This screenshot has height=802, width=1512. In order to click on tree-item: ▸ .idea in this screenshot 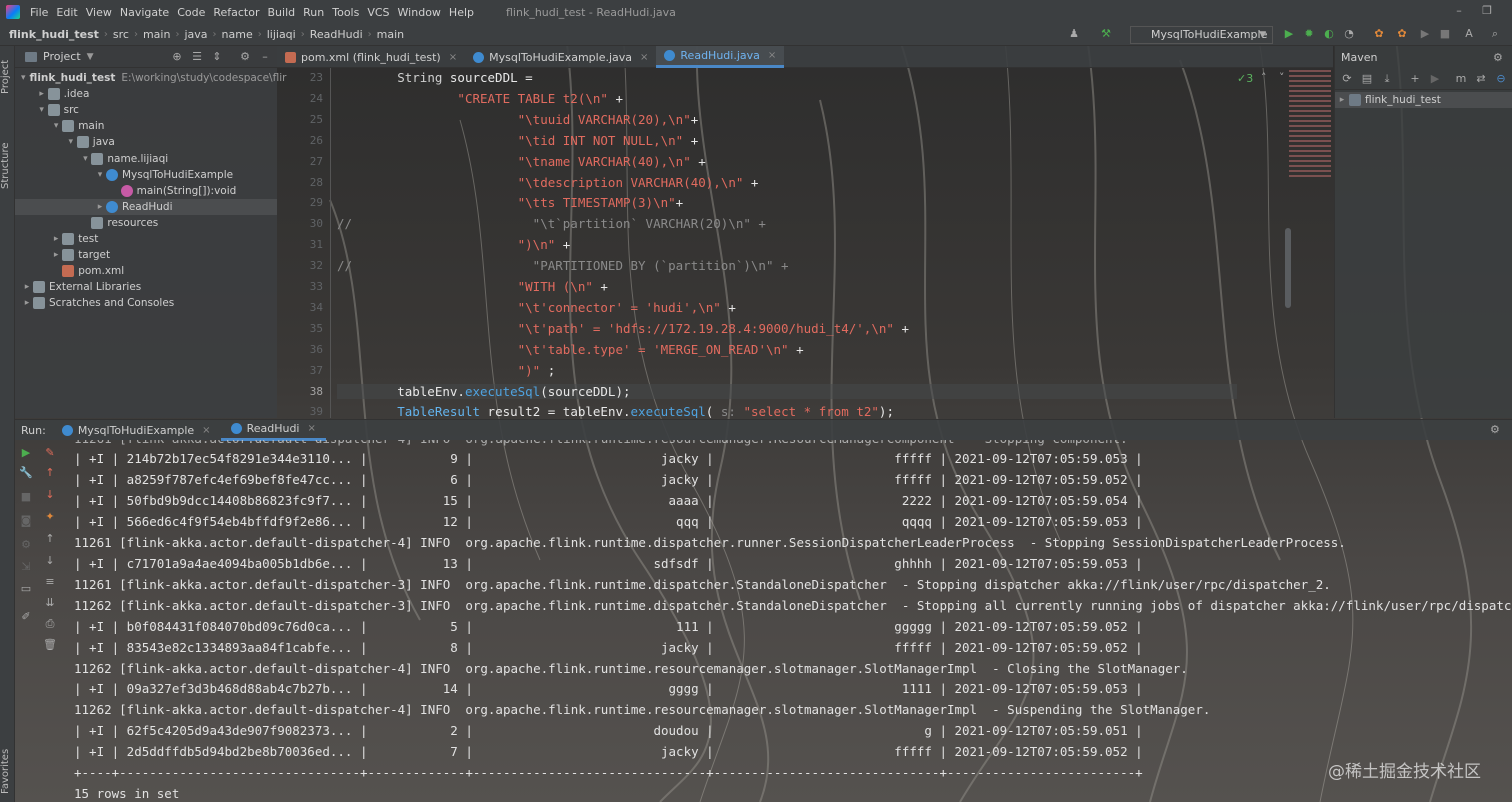, I will do `click(146, 94)`.